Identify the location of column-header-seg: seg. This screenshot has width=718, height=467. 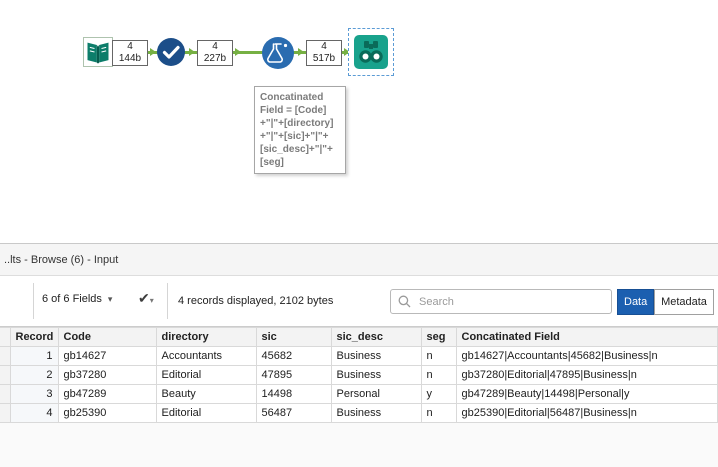
(439, 337).